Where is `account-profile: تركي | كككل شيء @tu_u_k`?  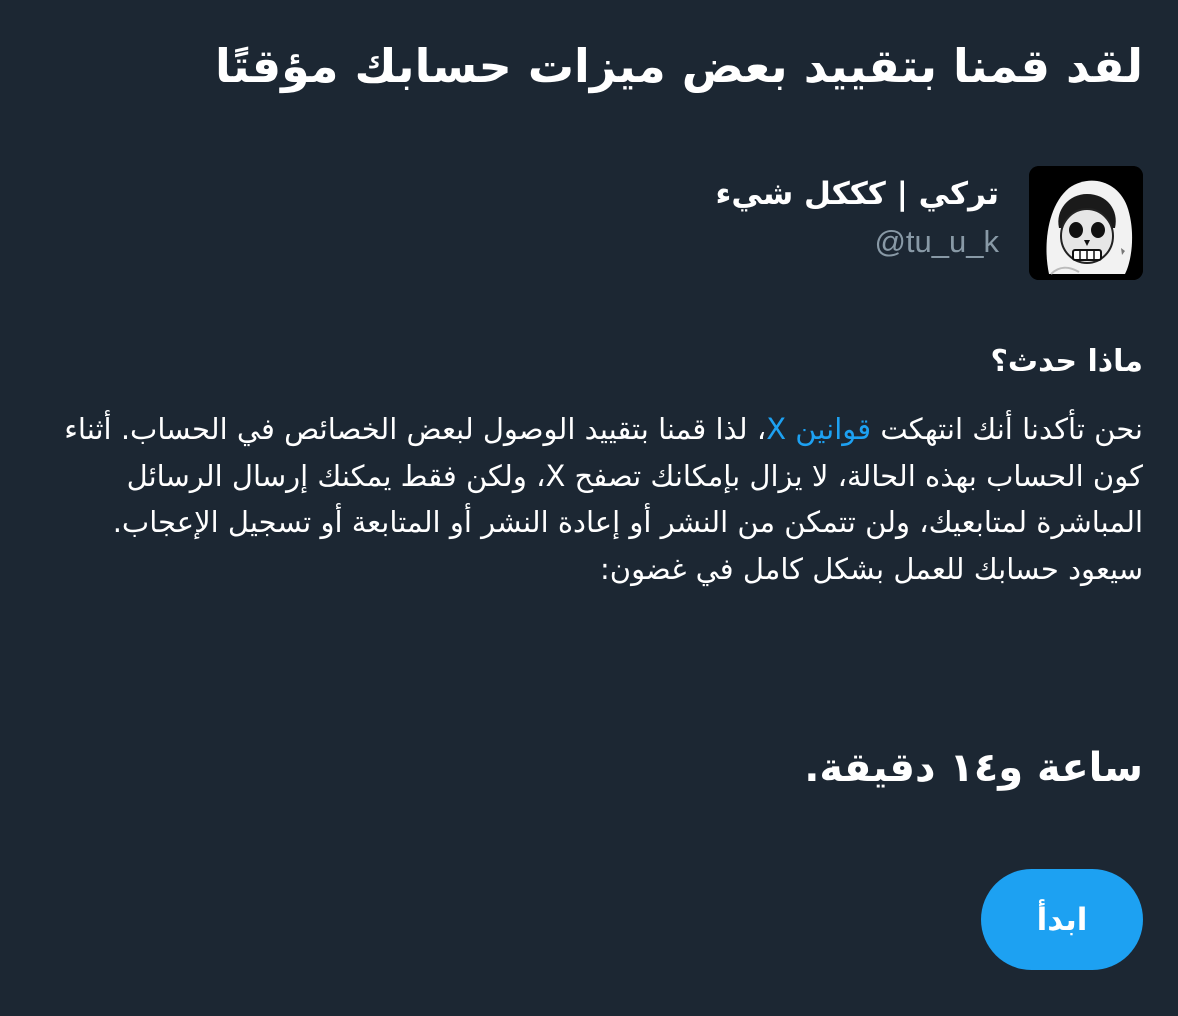
account-profile: تركي | كككل شيء @tu_u_k is located at coordinates (929, 223).